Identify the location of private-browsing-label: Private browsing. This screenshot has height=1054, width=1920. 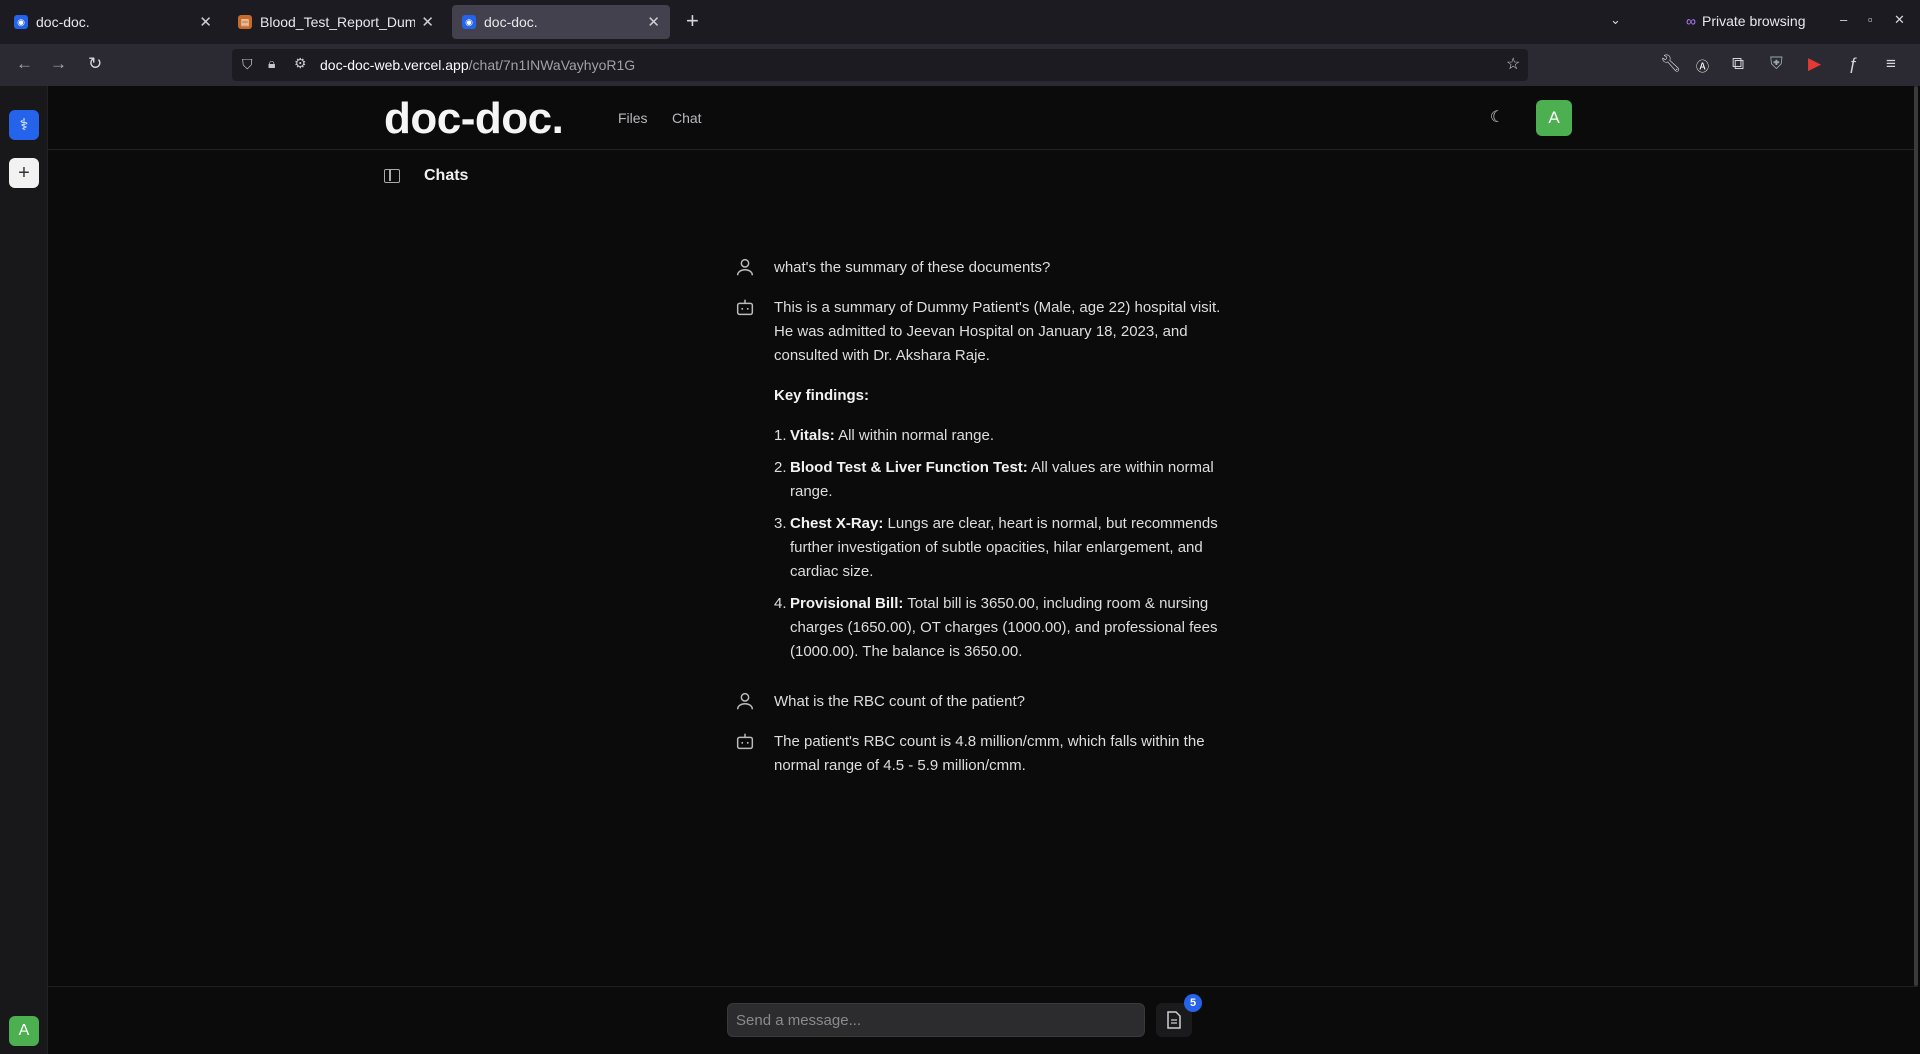
(1753, 21).